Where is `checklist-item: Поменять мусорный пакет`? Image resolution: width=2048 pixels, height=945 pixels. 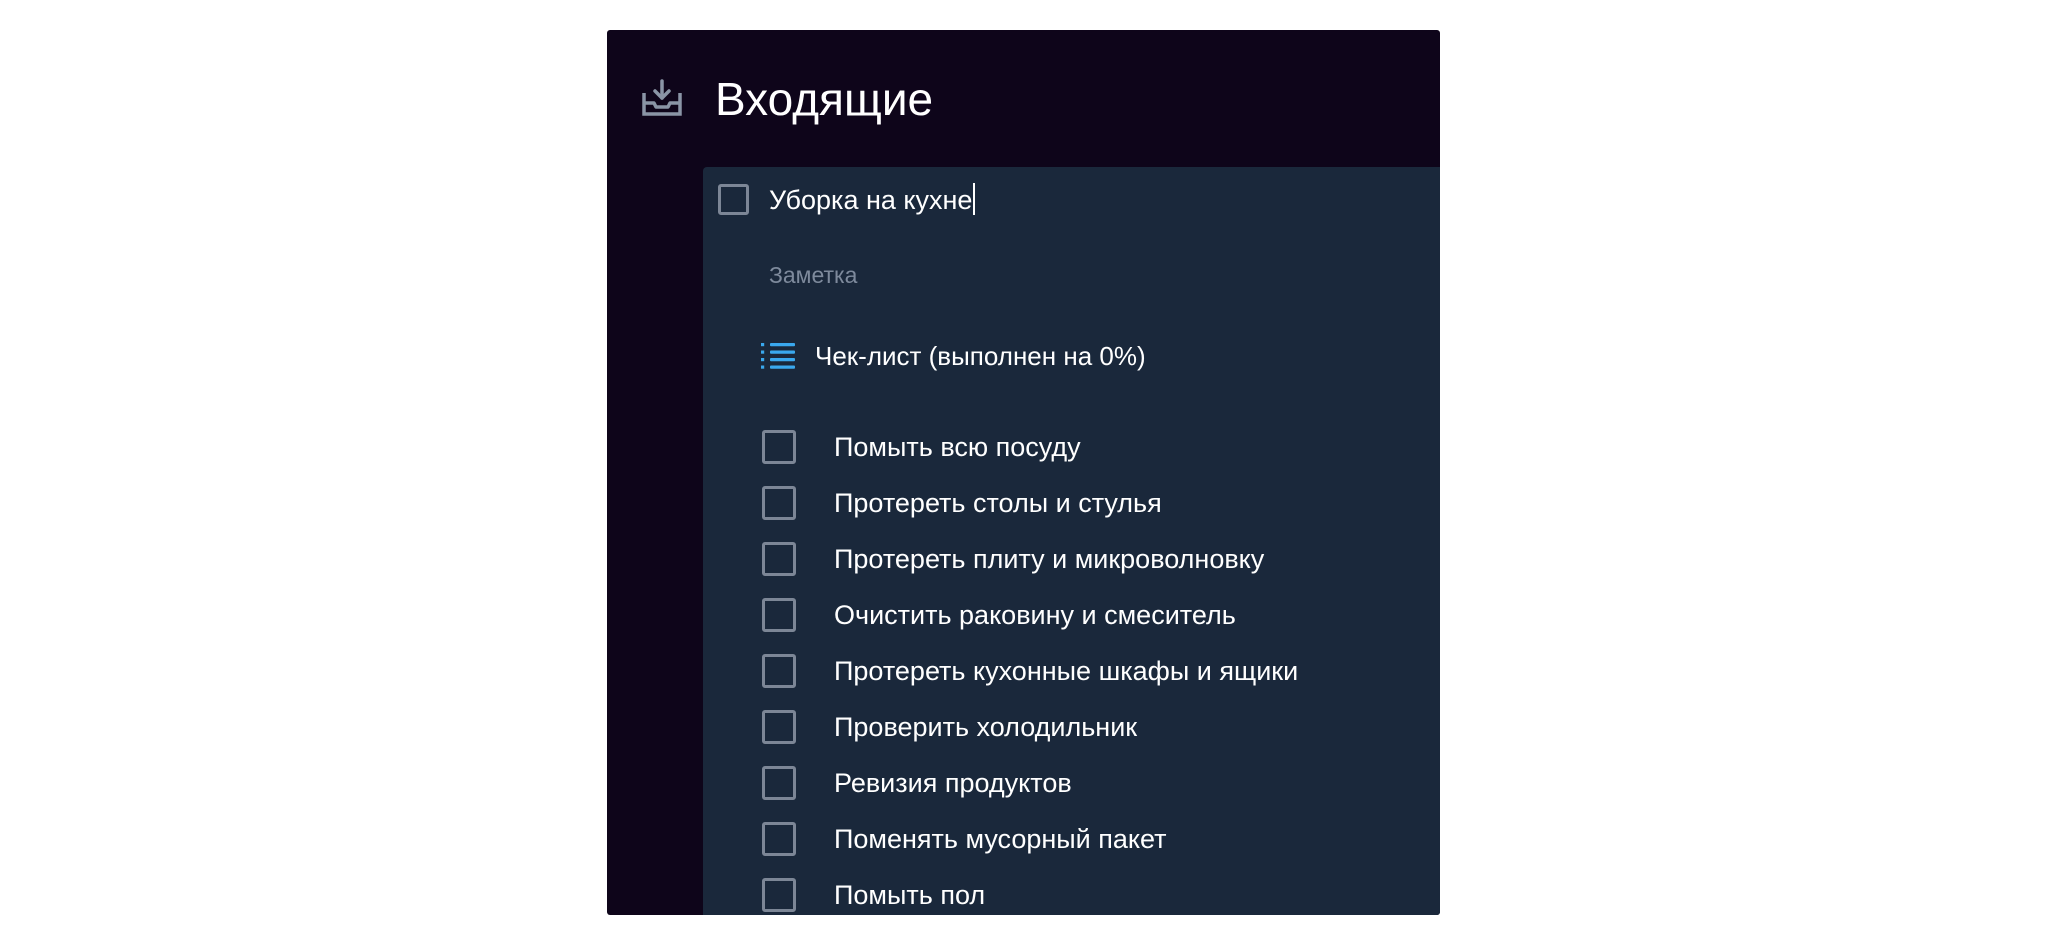 checklist-item: Поменять мусорный пакет is located at coordinates (1071, 842).